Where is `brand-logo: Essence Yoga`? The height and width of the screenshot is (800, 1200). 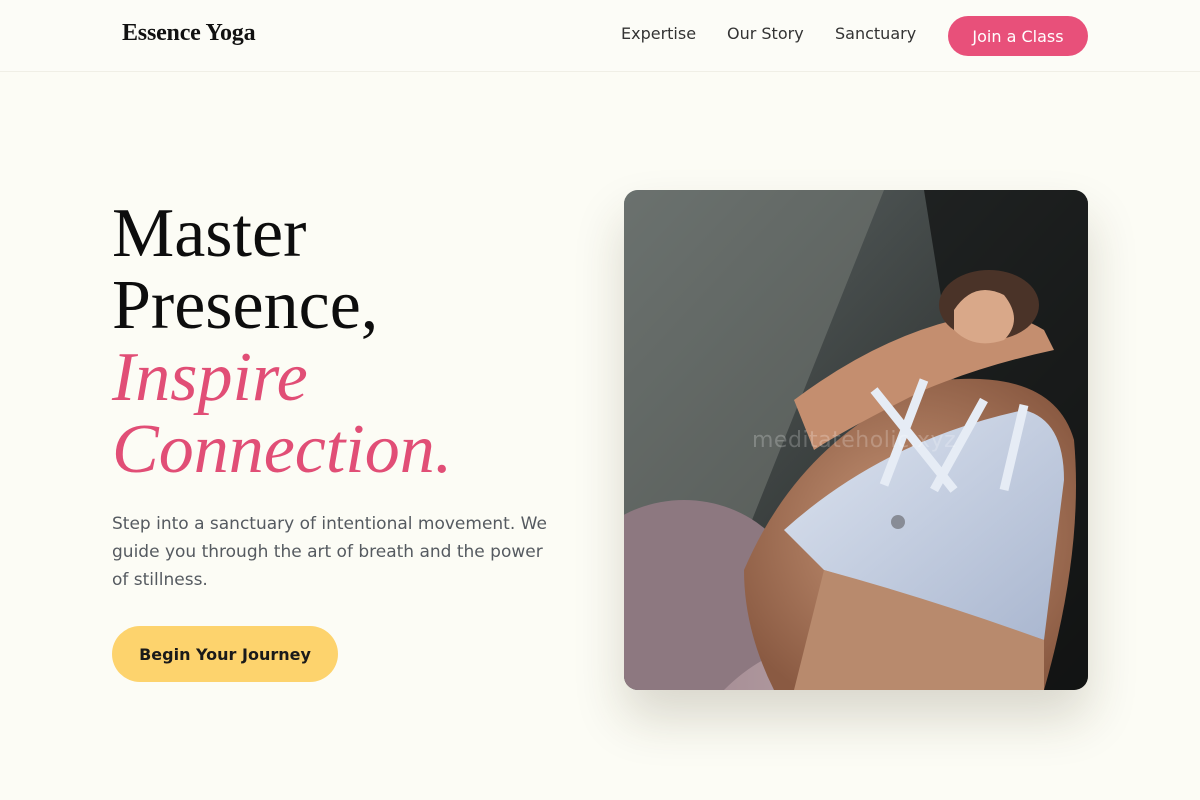
brand-logo: Essence Yoga is located at coordinates (189, 33).